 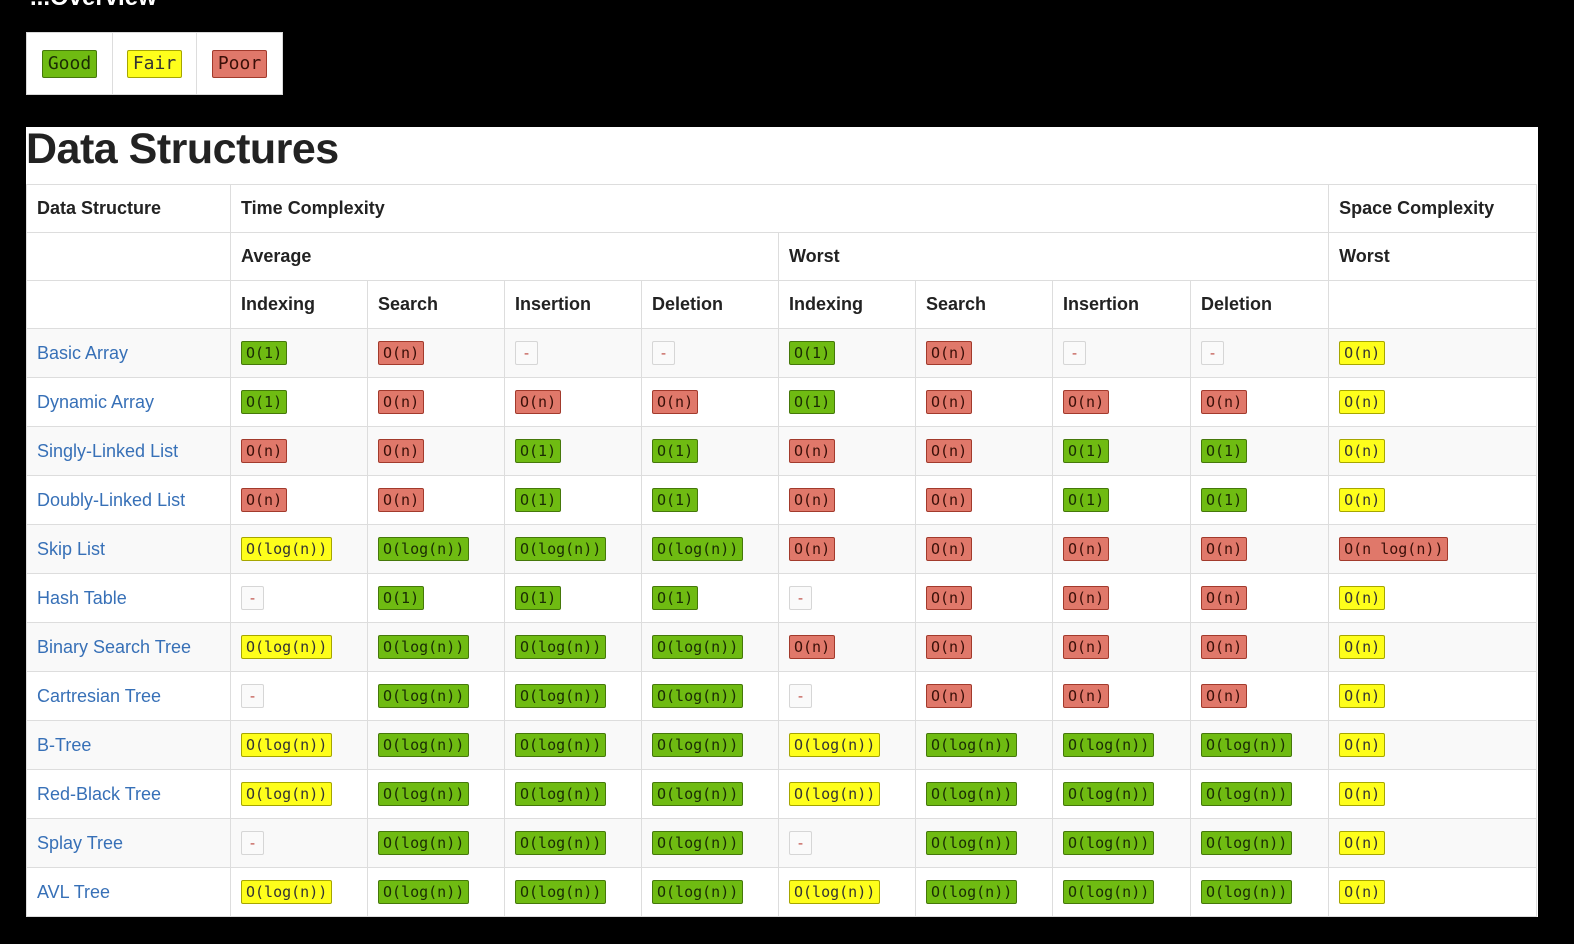 I want to click on data-structure-cell: Skip List, so click(x=128, y=549).